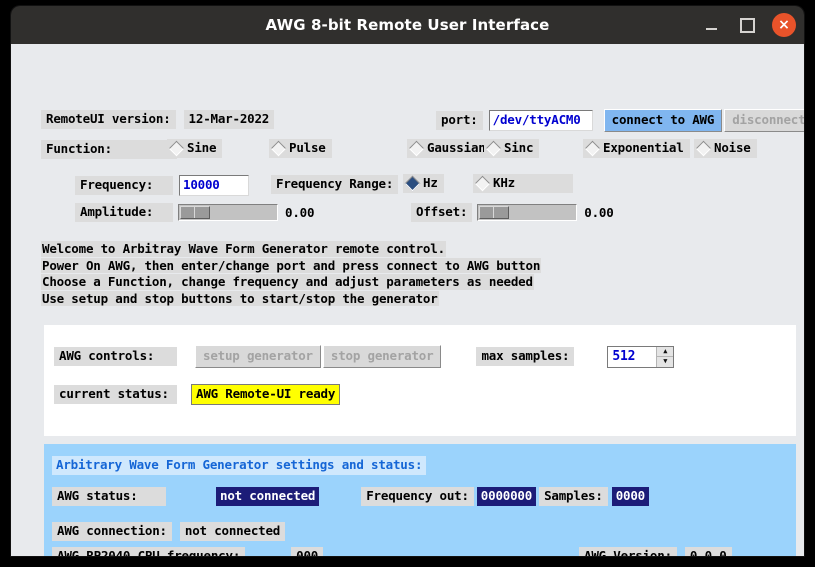 The height and width of the screenshot is (567, 815). I want to click on awg-cpu-frequency-row: AWG RP2040 CPU frequency: 000, so click(188, 551).